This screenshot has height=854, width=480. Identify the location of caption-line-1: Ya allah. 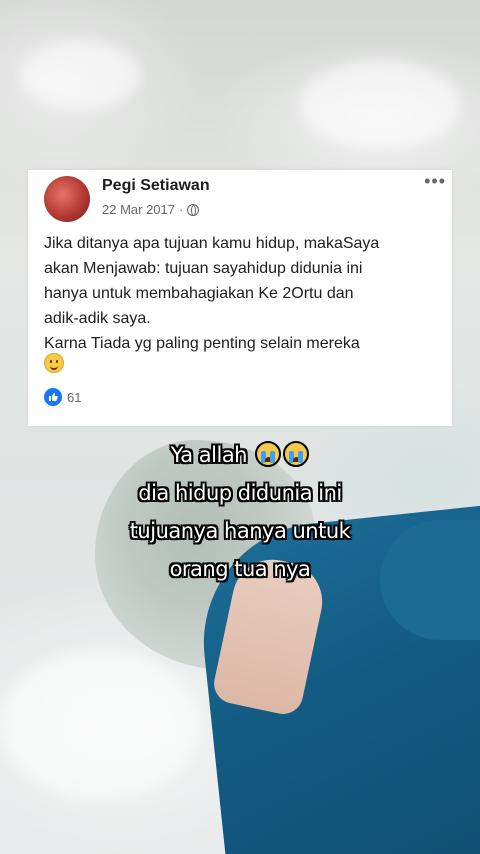
(240, 455).